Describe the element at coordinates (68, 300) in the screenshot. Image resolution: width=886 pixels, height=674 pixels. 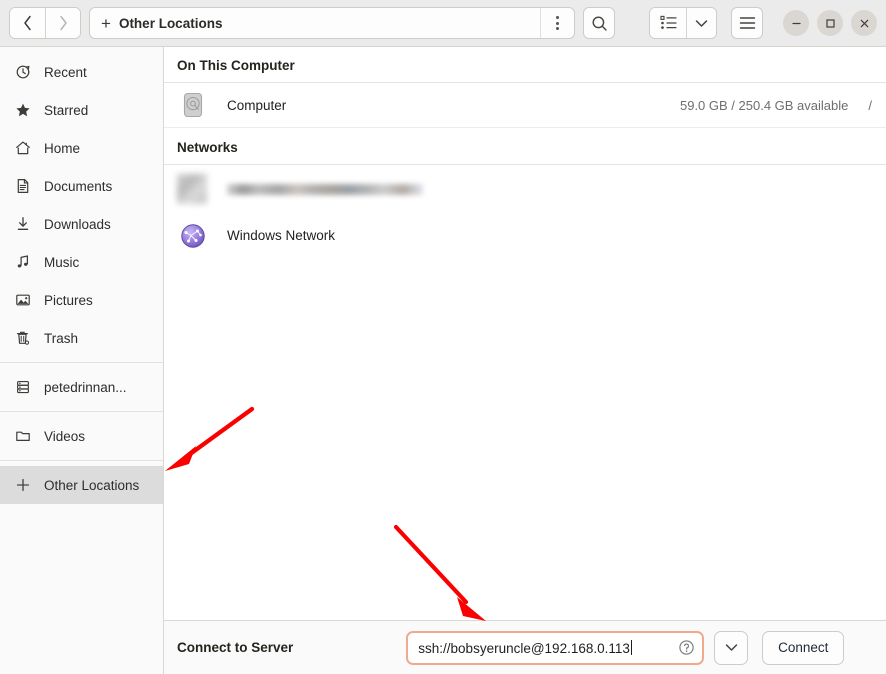
I see `sidebar-item-label: Pictures` at that location.